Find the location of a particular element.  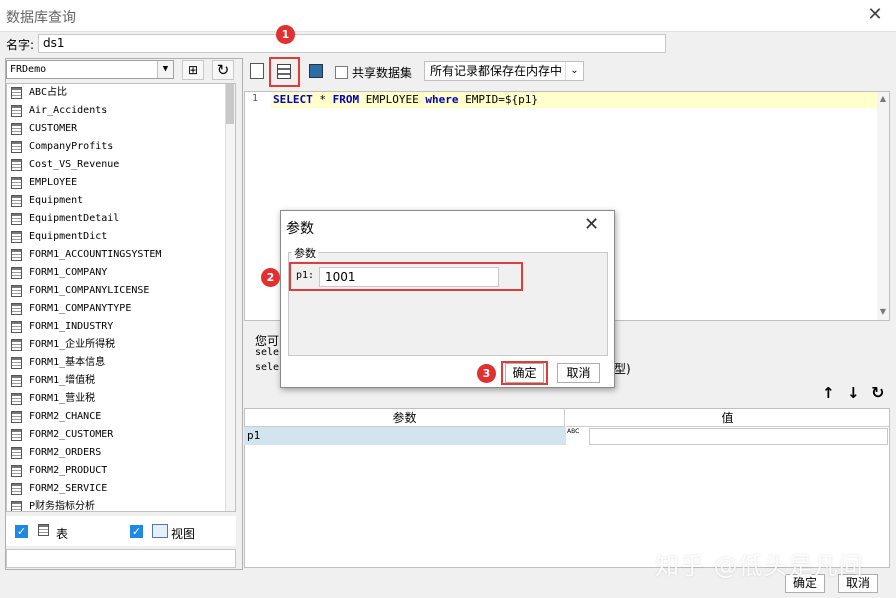

hint-line-2: sele is located at coordinates (267, 352).